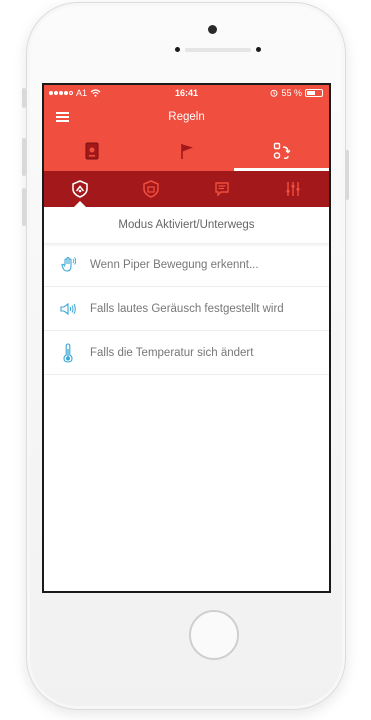 Image resolution: width=371 pixels, height=720 pixels. I want to click on subtab-home-security, so click(150, 189).